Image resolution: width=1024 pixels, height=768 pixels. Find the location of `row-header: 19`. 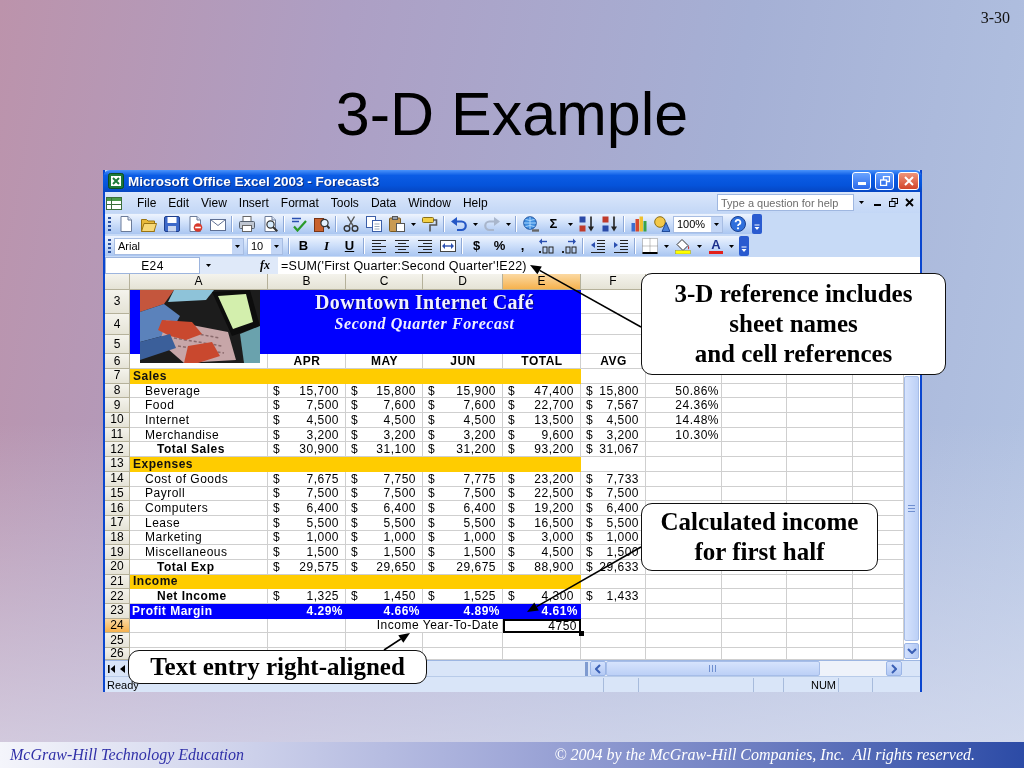

row-header: 19 is located at coordinates (117, 552).